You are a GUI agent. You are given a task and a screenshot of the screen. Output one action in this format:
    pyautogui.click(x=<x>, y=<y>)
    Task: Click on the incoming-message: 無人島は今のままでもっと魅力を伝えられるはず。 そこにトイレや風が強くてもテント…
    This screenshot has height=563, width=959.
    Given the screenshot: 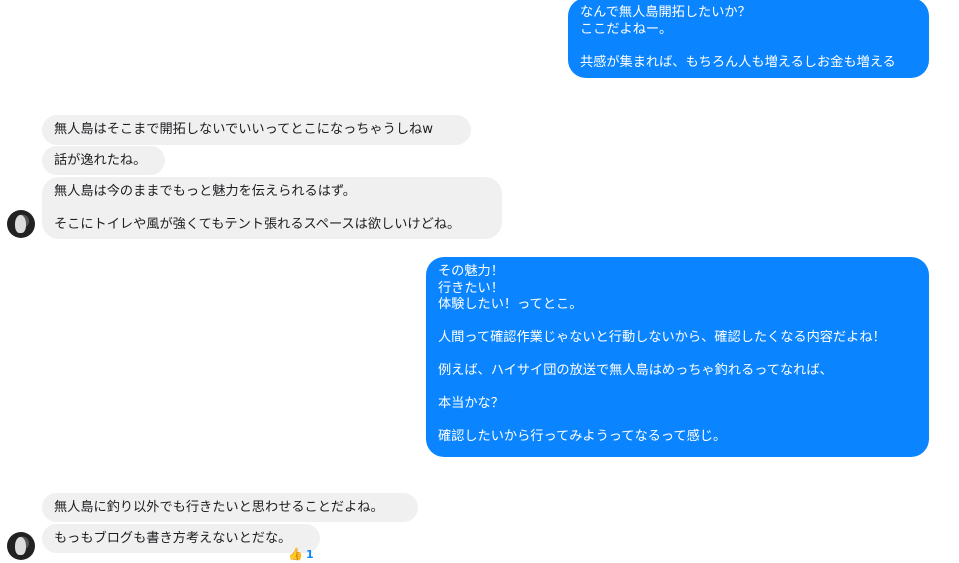 What is the action you would take?
    pyautogui.click(x=272, y=208)
    